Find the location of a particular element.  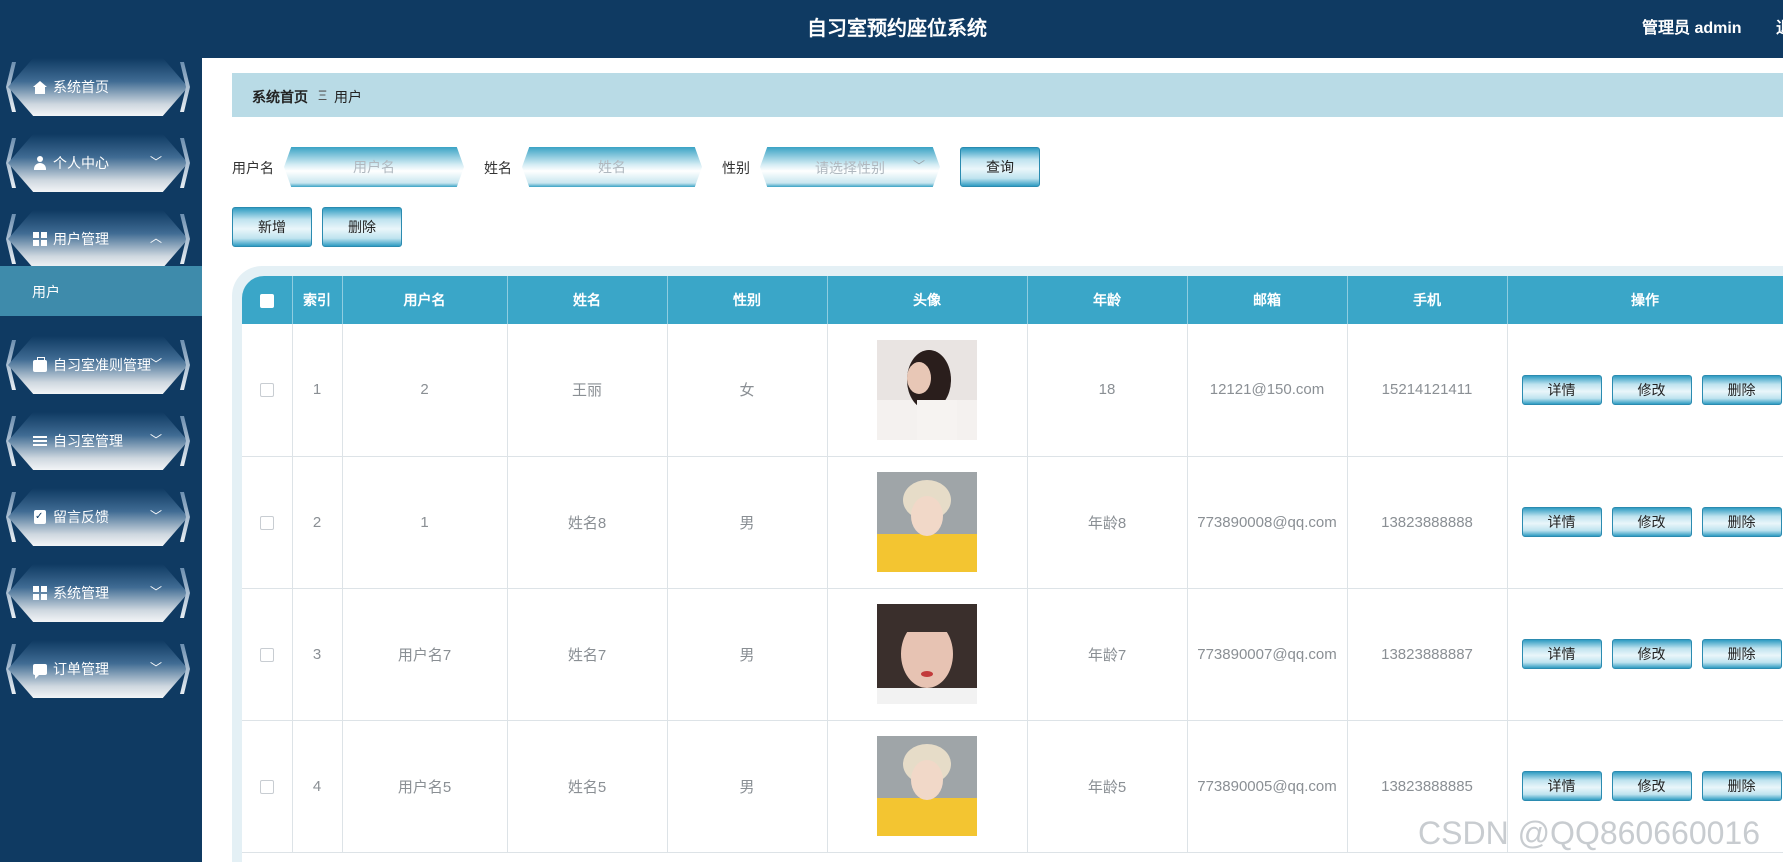

table-header-row: 索引 用户名 姓名 性别 头像 年龄 邮箱 手机 操作 is located at coordinates (1012, 300).